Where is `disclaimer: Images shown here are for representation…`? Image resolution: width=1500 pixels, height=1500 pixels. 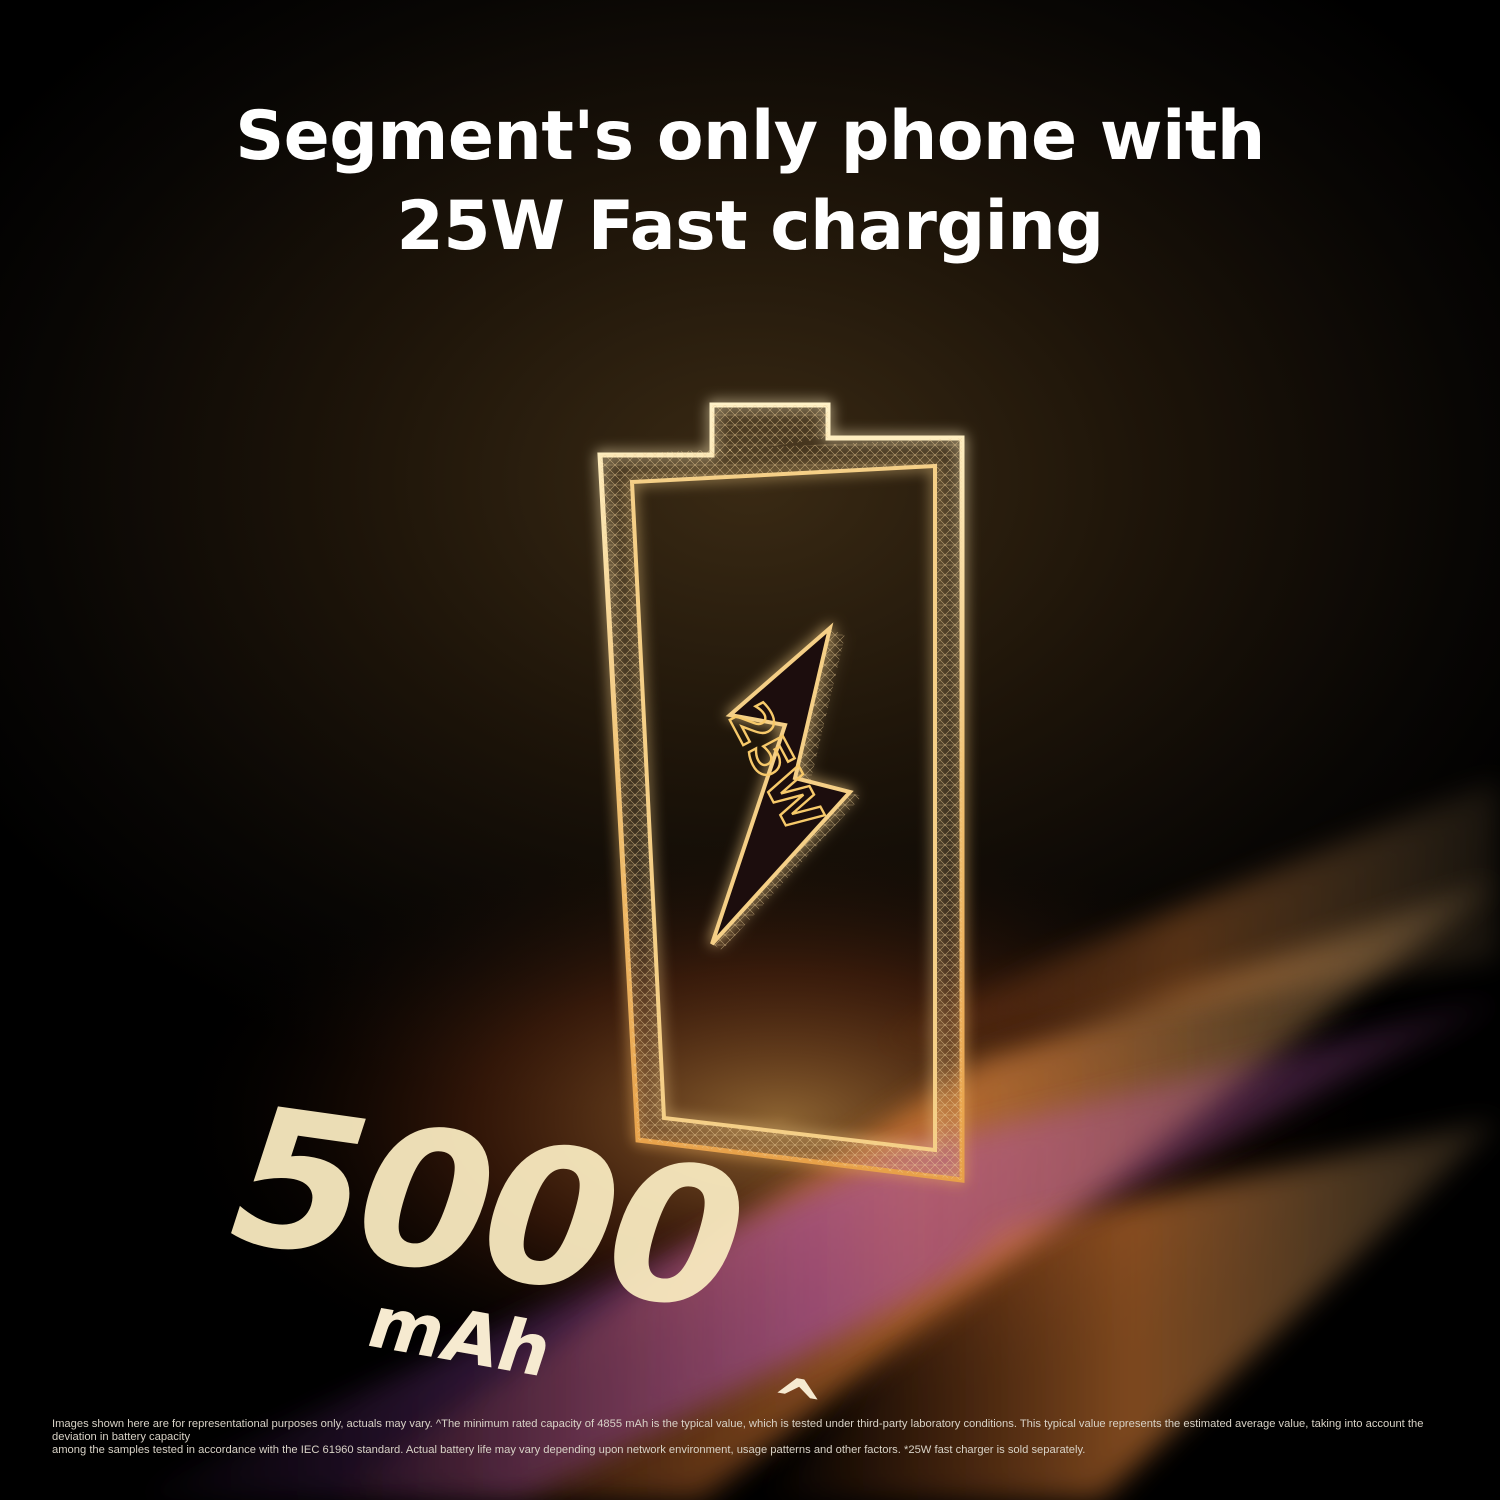
disclaimer: Images shown here are for representation… is located at coordinates (752, 1437).